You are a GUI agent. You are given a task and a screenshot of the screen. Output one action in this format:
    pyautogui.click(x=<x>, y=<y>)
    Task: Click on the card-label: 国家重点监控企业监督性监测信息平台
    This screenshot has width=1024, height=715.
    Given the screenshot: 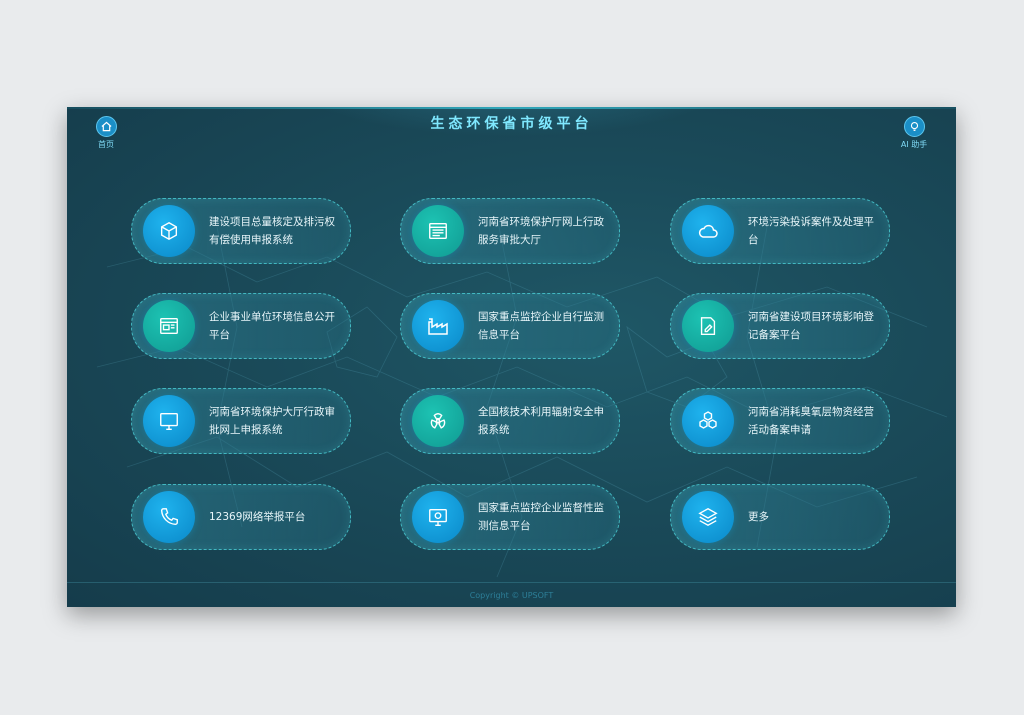 What is the action you would take?
    pyautogui.click(x=541, y=517)
    